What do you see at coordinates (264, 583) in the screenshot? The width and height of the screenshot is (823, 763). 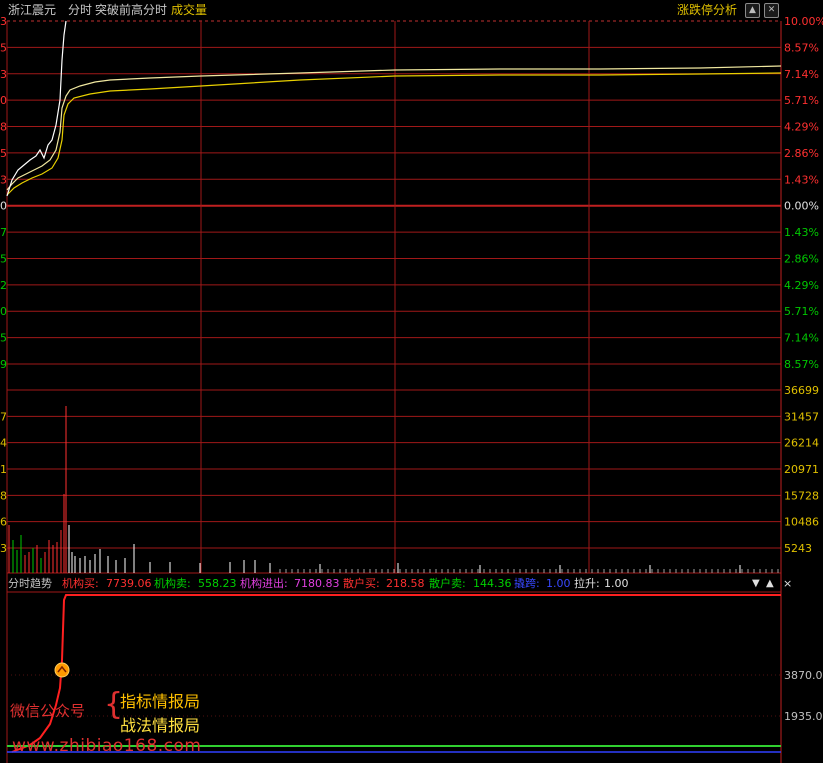 I see `jg-net-label: 机构进出:` at bounding box center [264, 583].